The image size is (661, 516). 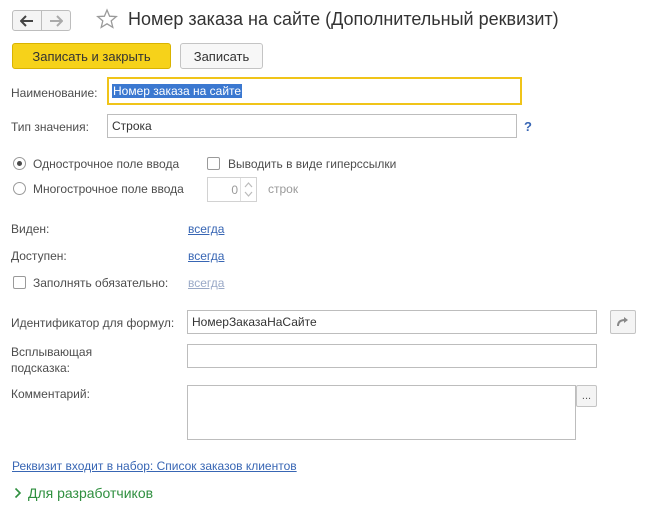 I want to click on type-value: Строка, so click(x=132, y=126).